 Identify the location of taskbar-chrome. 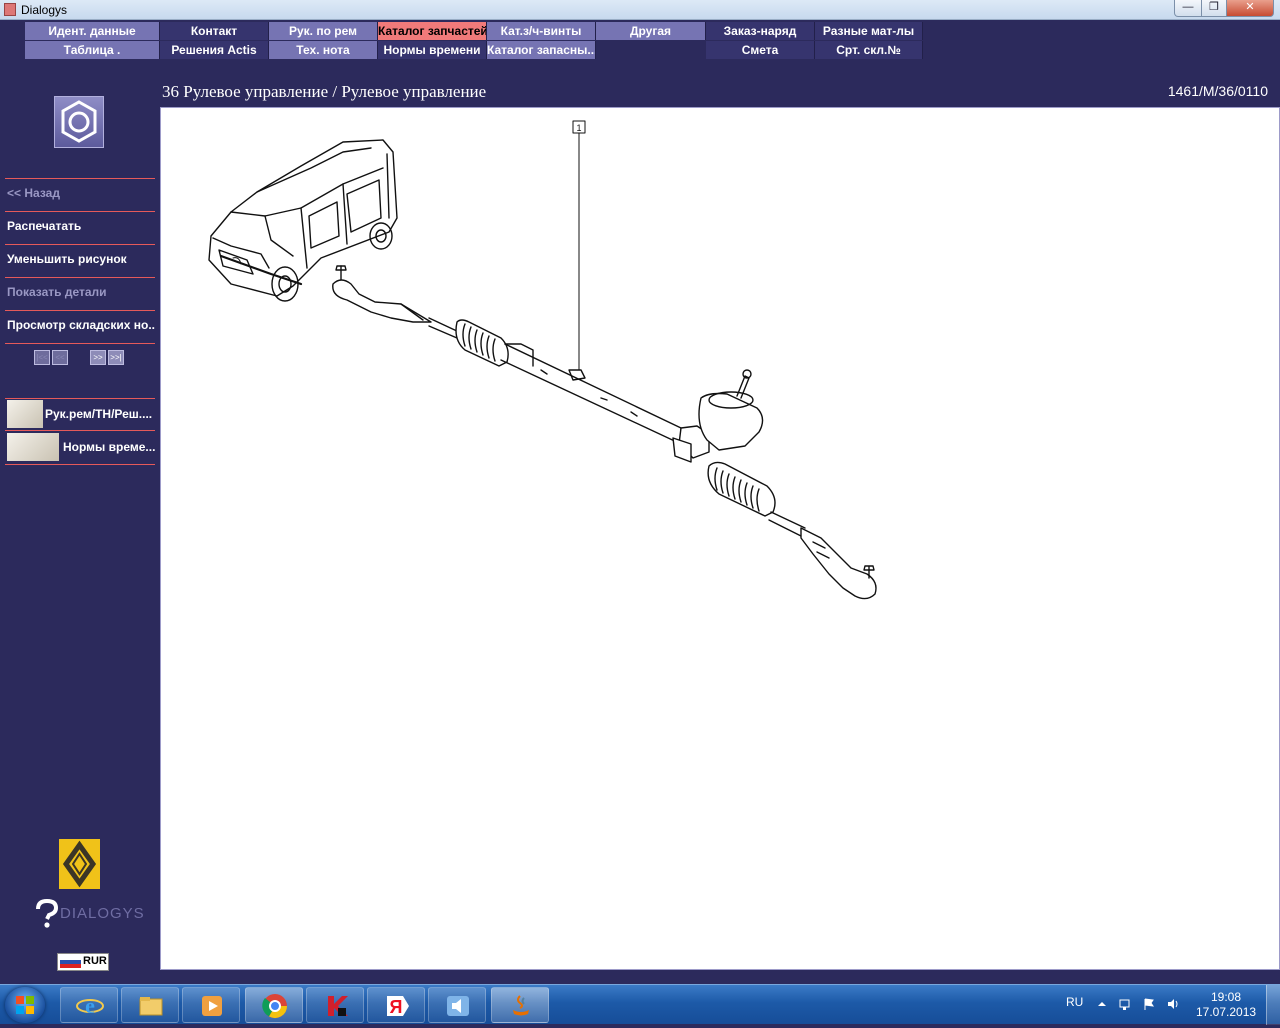
(274, 1005).